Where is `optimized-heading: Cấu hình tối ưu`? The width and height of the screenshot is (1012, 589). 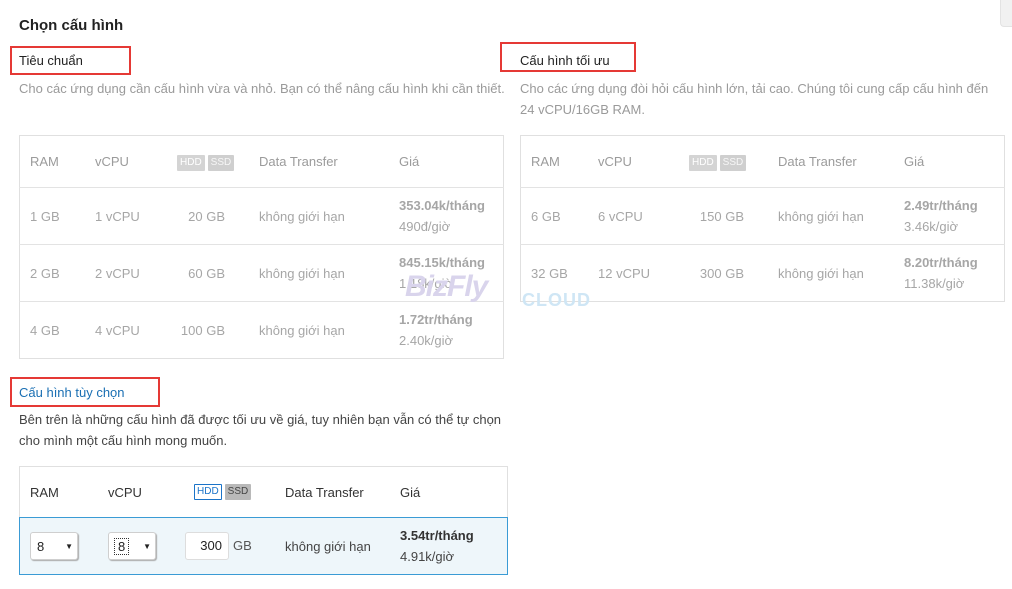
optimized-heading: Cấu hình tối ưu is located at coordinates (565, 60).